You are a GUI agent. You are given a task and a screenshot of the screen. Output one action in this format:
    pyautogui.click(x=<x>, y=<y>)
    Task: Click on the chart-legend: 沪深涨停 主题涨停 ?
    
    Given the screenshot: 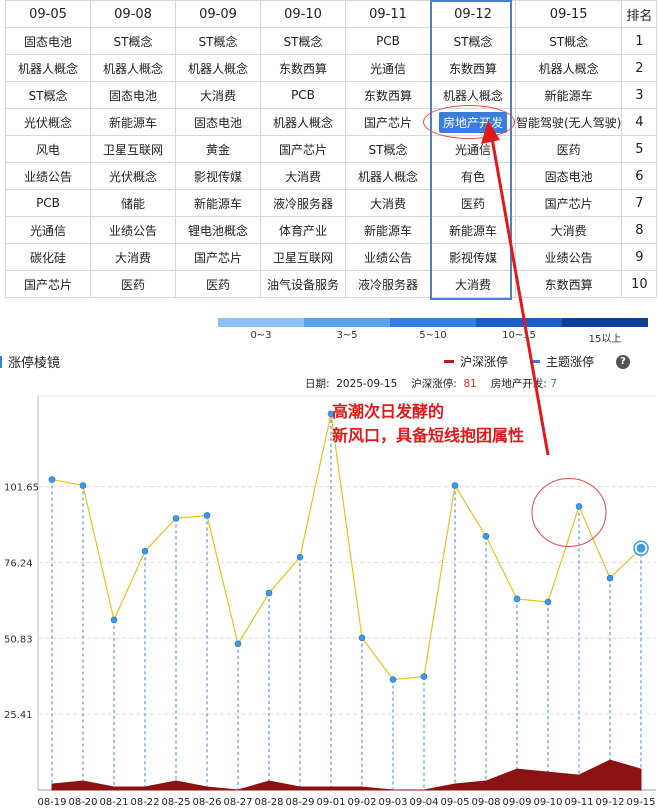 What is the action you would take?
    pyautogui.click(x=537, y=361)
    